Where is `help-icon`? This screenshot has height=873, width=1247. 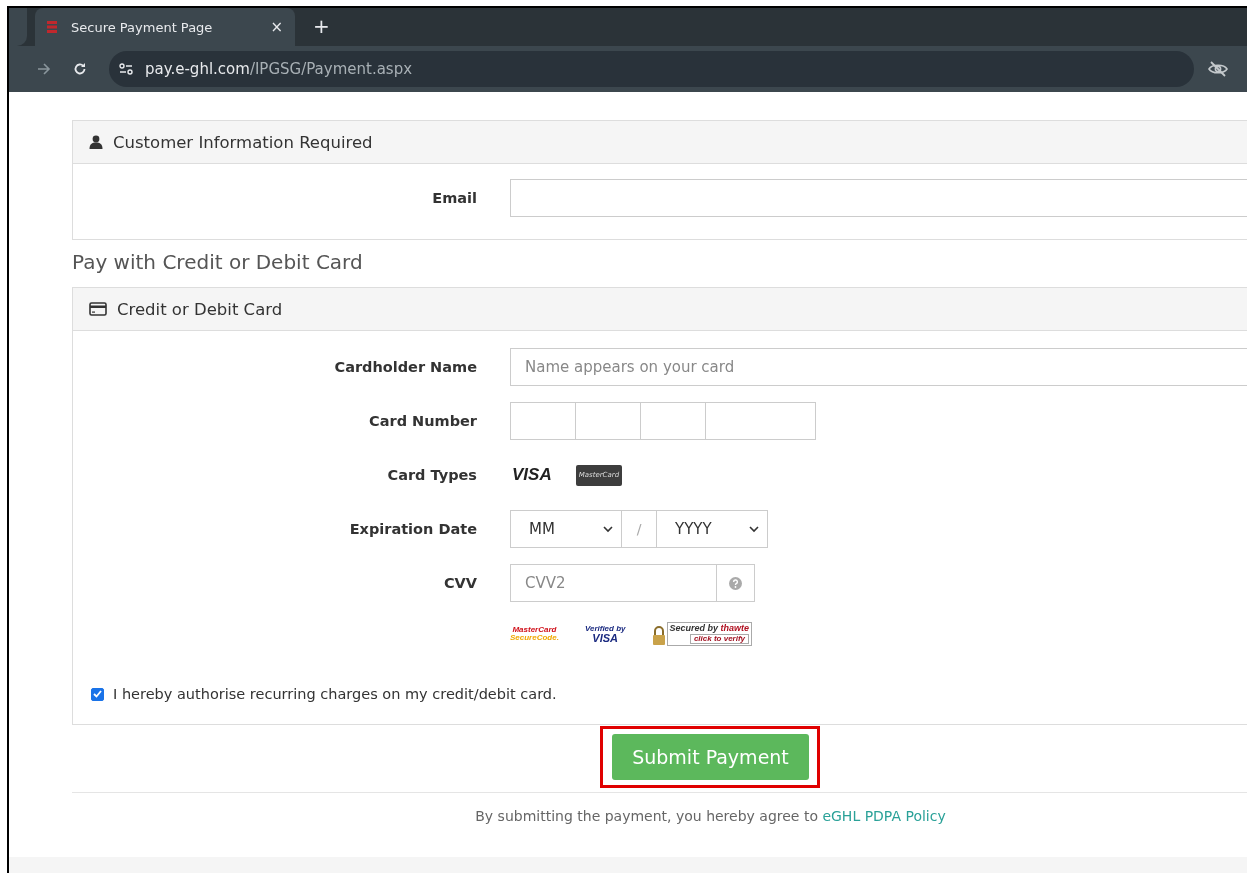
help-icon is located at coordinates (735, 583).